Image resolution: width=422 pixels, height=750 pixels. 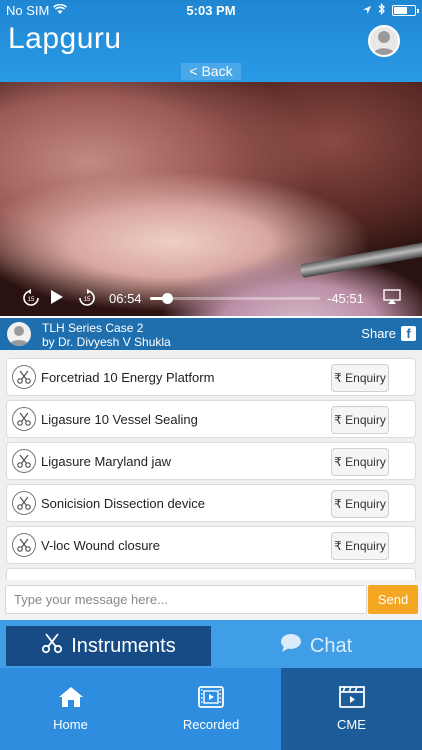 What do you see at coordinates (65, 38) in the screenshot?
I see `app-logo: Lapguru` at bounding box center [65, 38].